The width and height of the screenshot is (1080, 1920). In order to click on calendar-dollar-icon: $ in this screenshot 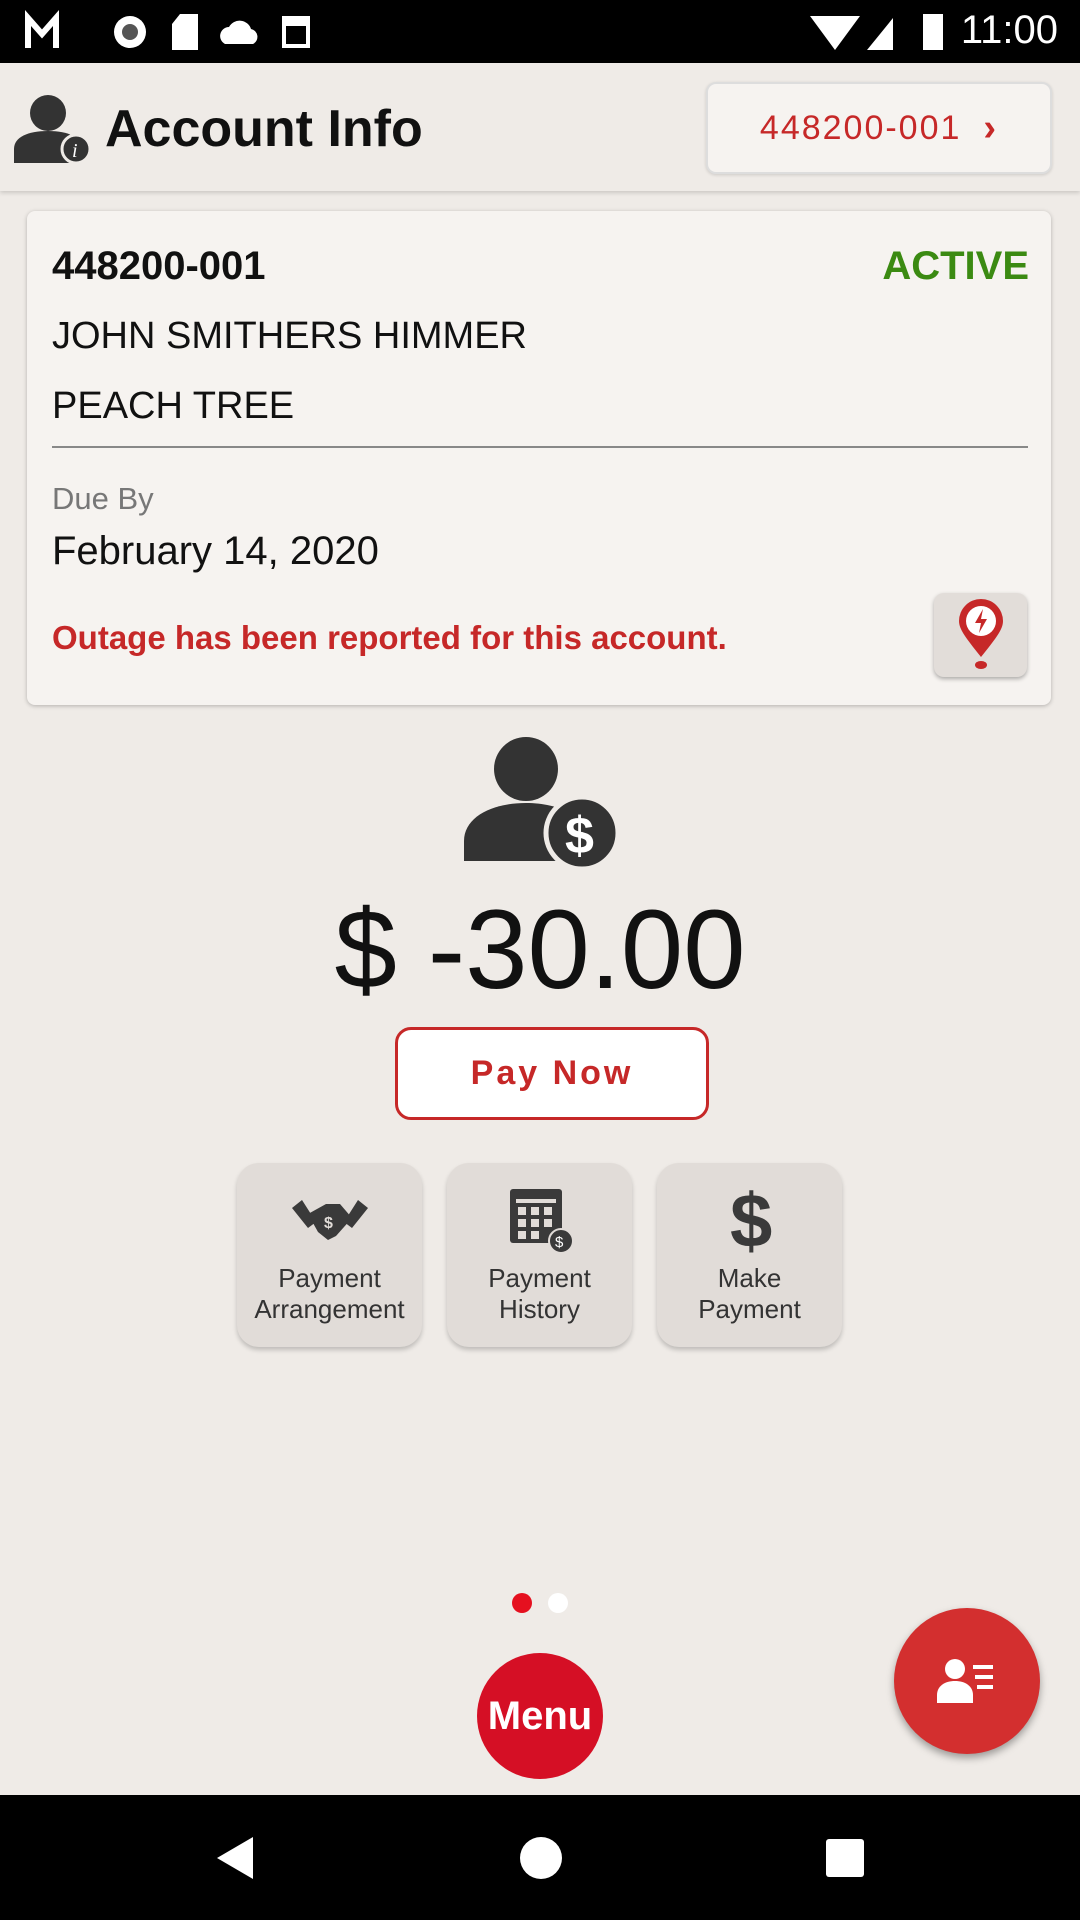, I will do `click(541, 1221)`.